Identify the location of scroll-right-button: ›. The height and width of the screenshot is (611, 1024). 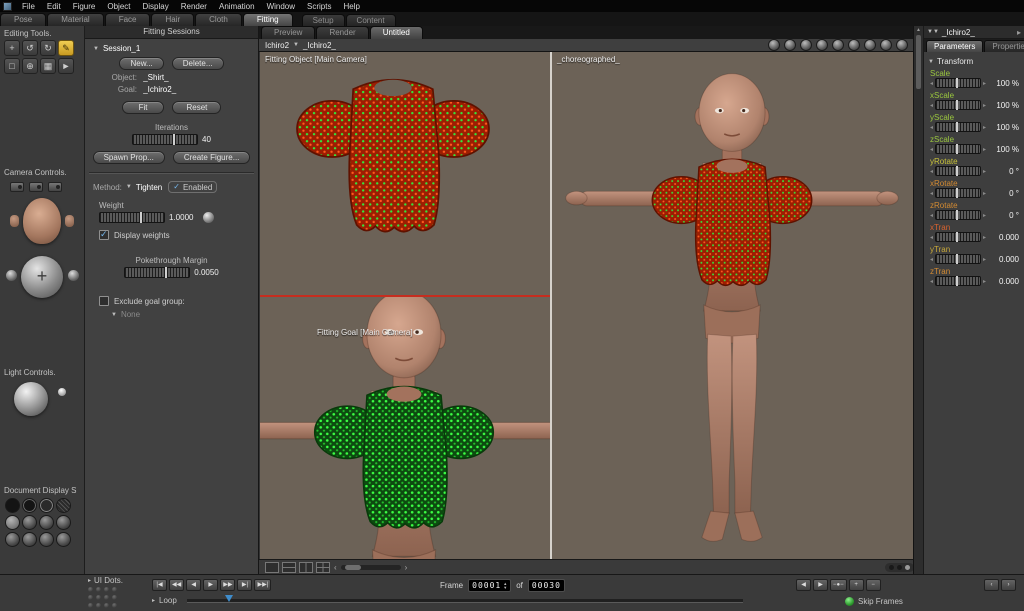
(1008, 585).